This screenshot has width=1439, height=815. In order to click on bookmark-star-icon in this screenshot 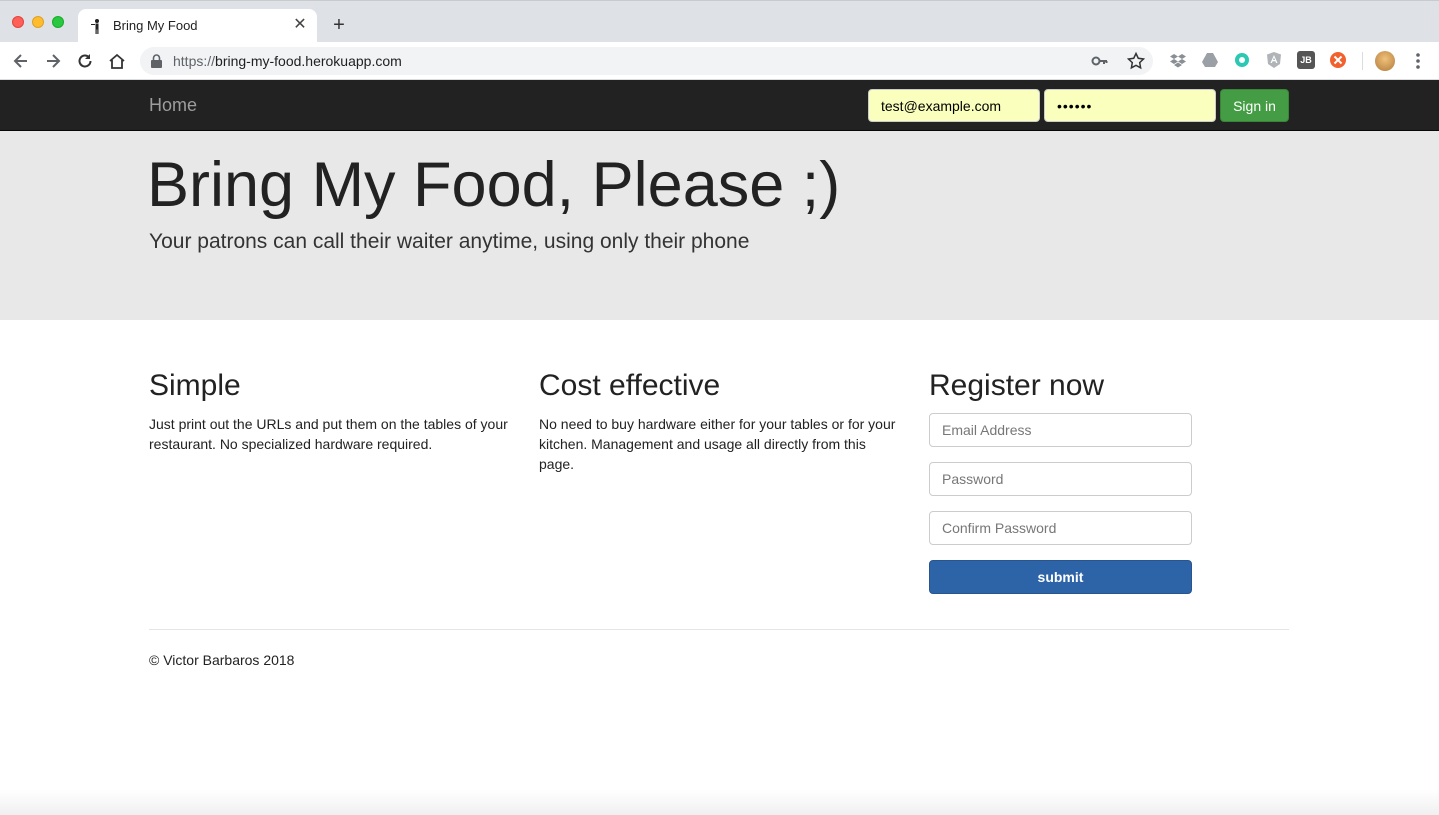, I will do `click(1136, 60)`.